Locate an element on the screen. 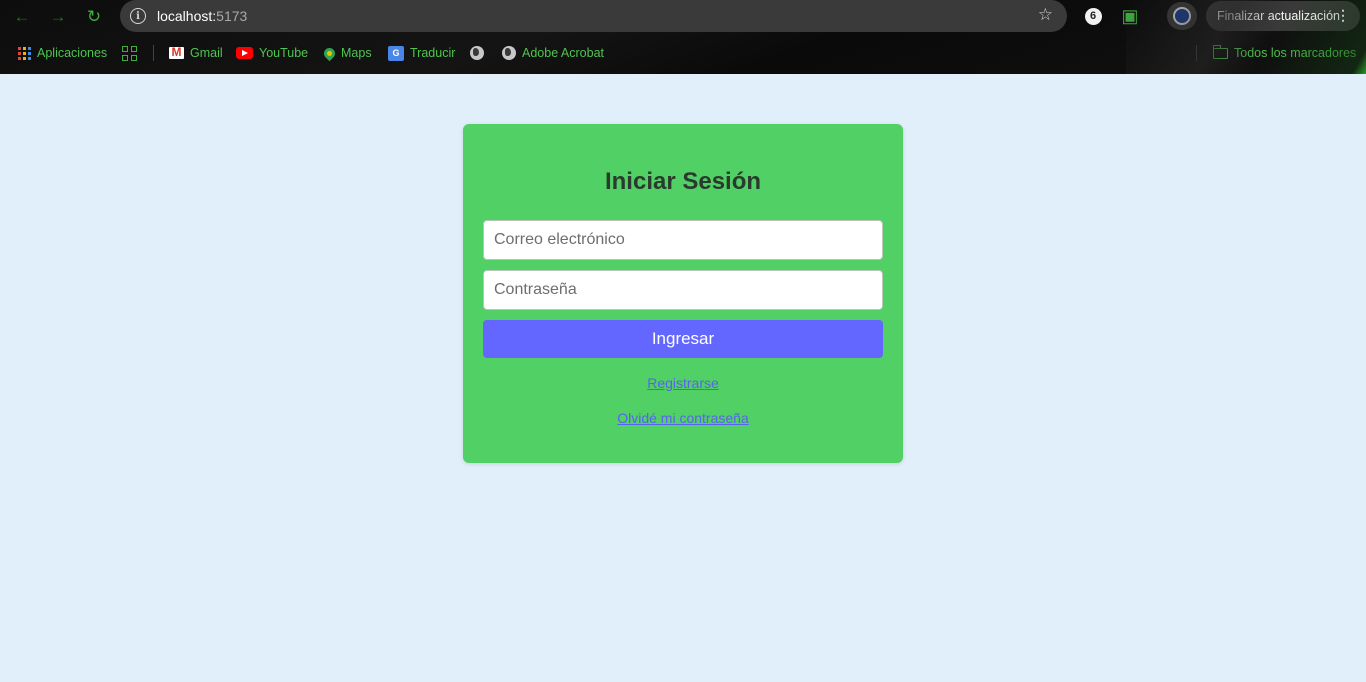 This screenshot has height=682, width=1366. bookmark-label: Traducir is located at coordinates (433, 53).